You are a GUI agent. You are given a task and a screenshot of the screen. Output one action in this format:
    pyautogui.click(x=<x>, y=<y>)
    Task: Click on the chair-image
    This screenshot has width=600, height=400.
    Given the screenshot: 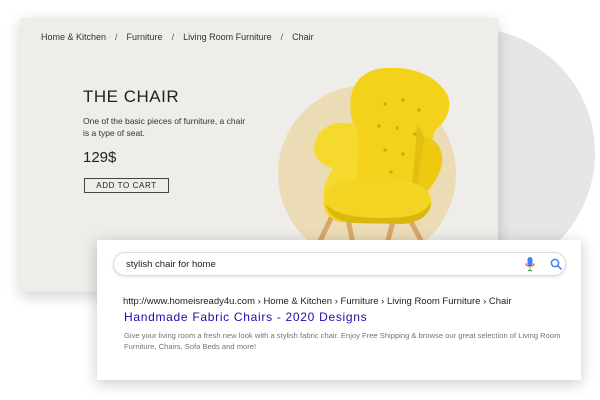 What is the action you would take?
    pyautogui.click(x=379, y=165)
    